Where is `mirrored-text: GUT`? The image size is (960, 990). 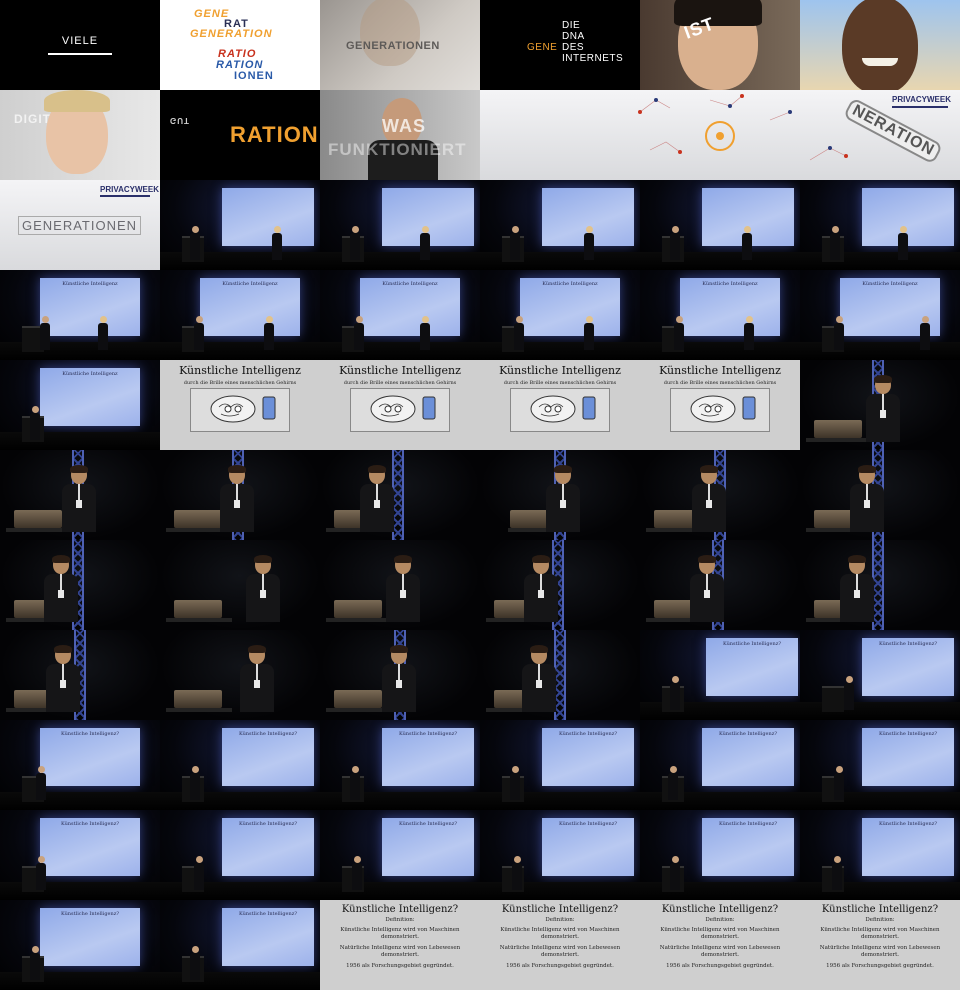 mirrored-text: GUT is located at coordinates (180, 120).